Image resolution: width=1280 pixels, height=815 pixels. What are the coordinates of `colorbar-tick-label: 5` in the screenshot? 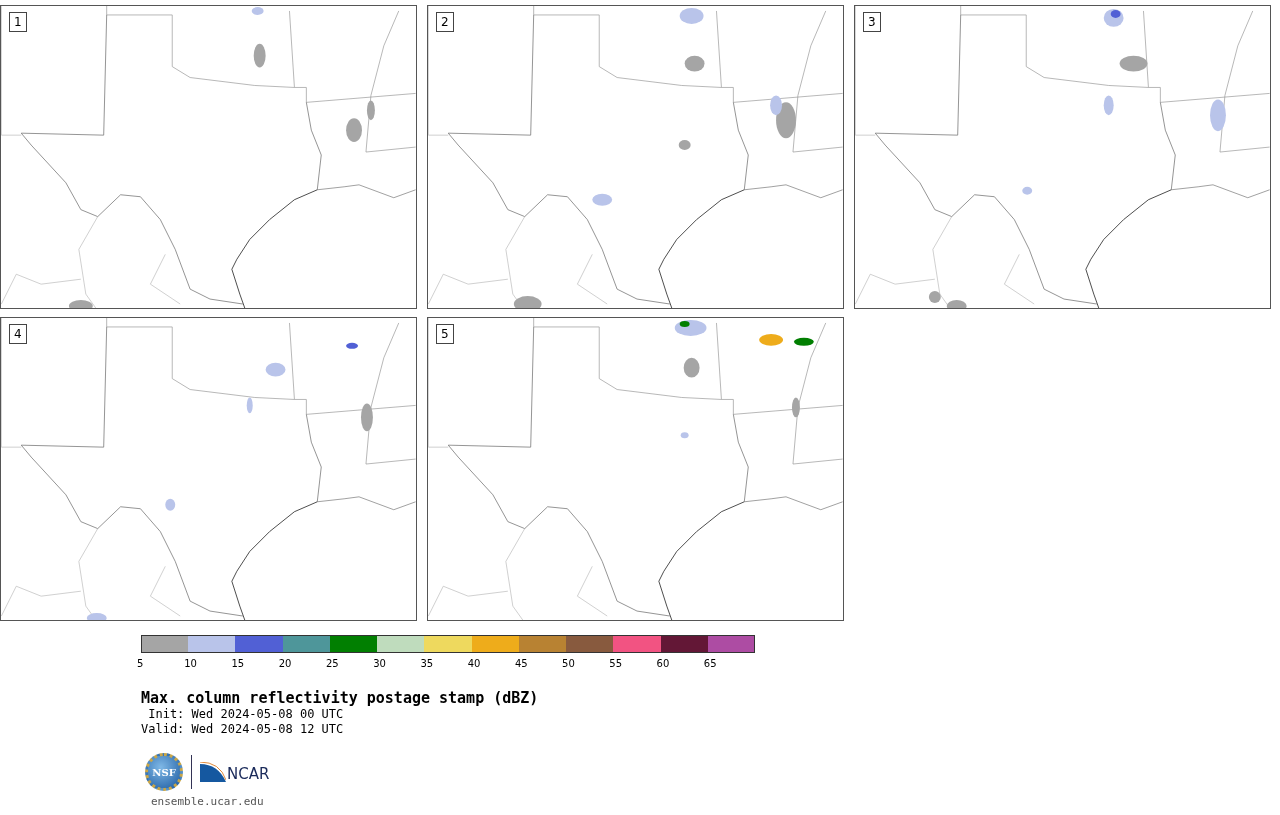 It's located at (140, 663).